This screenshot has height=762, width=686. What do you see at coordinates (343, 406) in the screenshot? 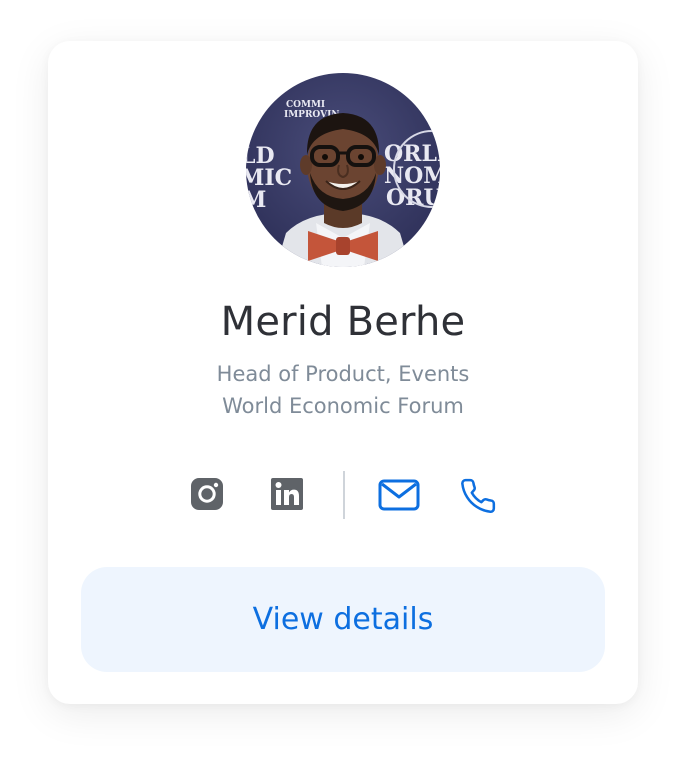
I see `profile-company: World Economic Forum` at bounding box center [343, 406].